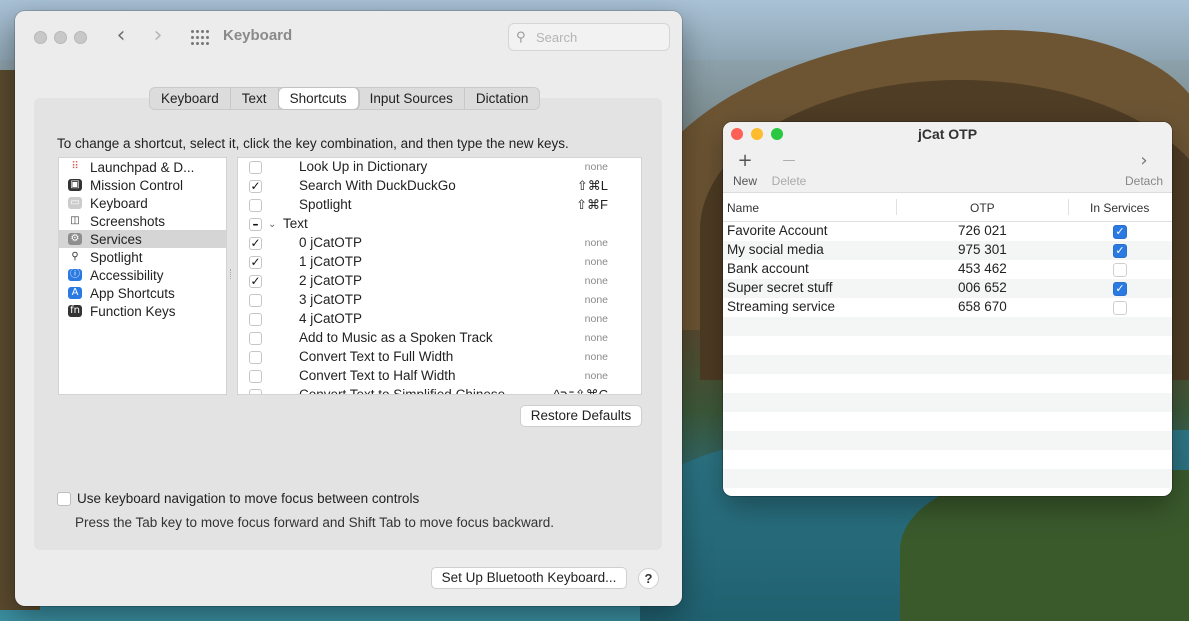 The image size is (1189, 621). Describe the element at coordinates (142, 221) in the screenshot. I see `category-screenshots: ◫ Screenshots` at that location.